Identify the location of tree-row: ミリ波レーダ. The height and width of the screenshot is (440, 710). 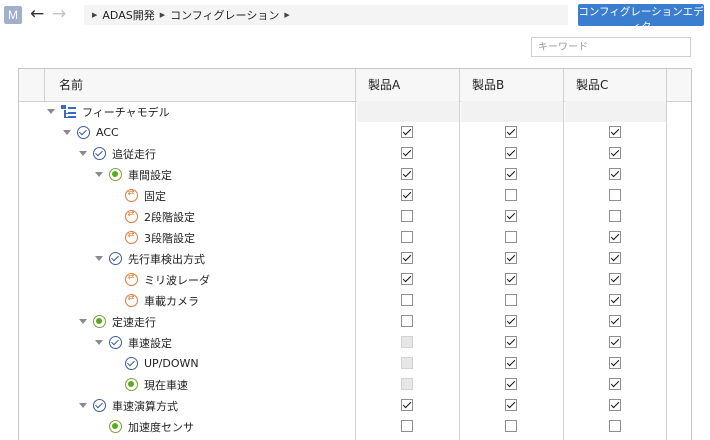
(355, 279).